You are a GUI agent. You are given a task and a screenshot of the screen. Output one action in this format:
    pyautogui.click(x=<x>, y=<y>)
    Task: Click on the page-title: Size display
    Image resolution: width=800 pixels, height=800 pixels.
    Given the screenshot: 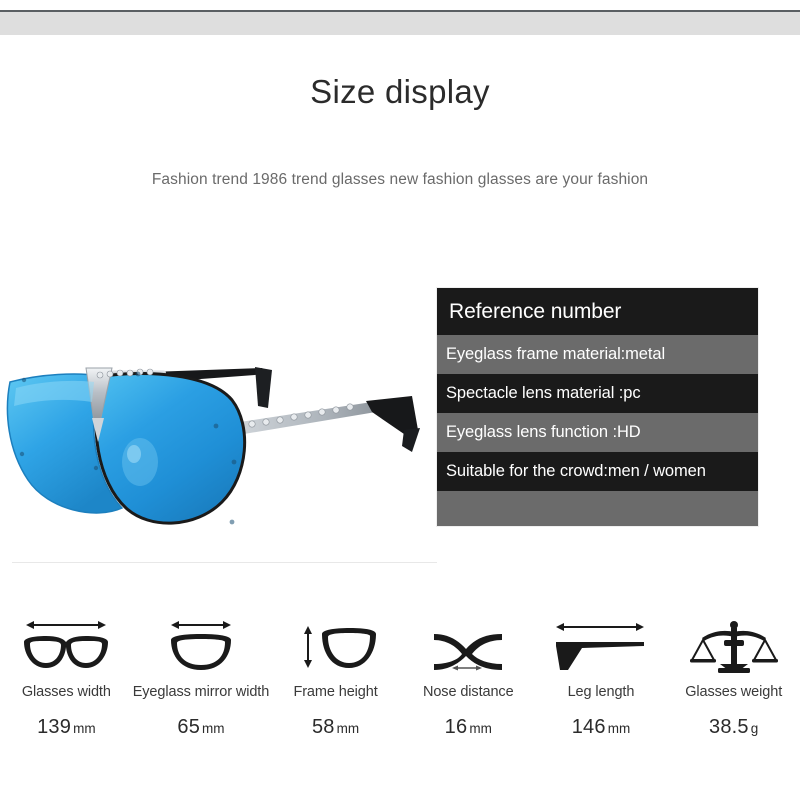 What is the action you would take?
    pyautogui.click(x=400, y=91)
    